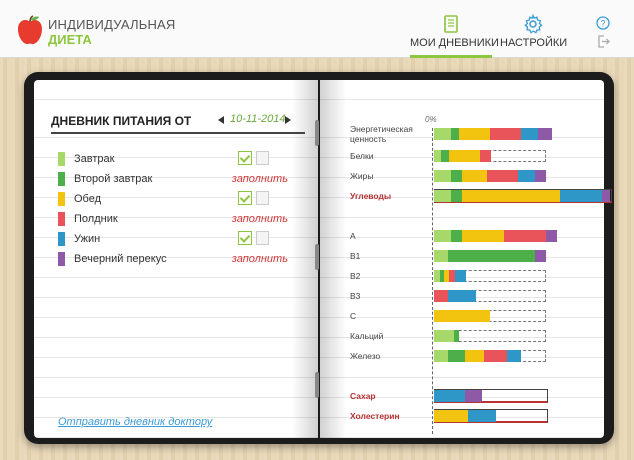  I want to click on nutrient-label: B1, so click(355, 256).